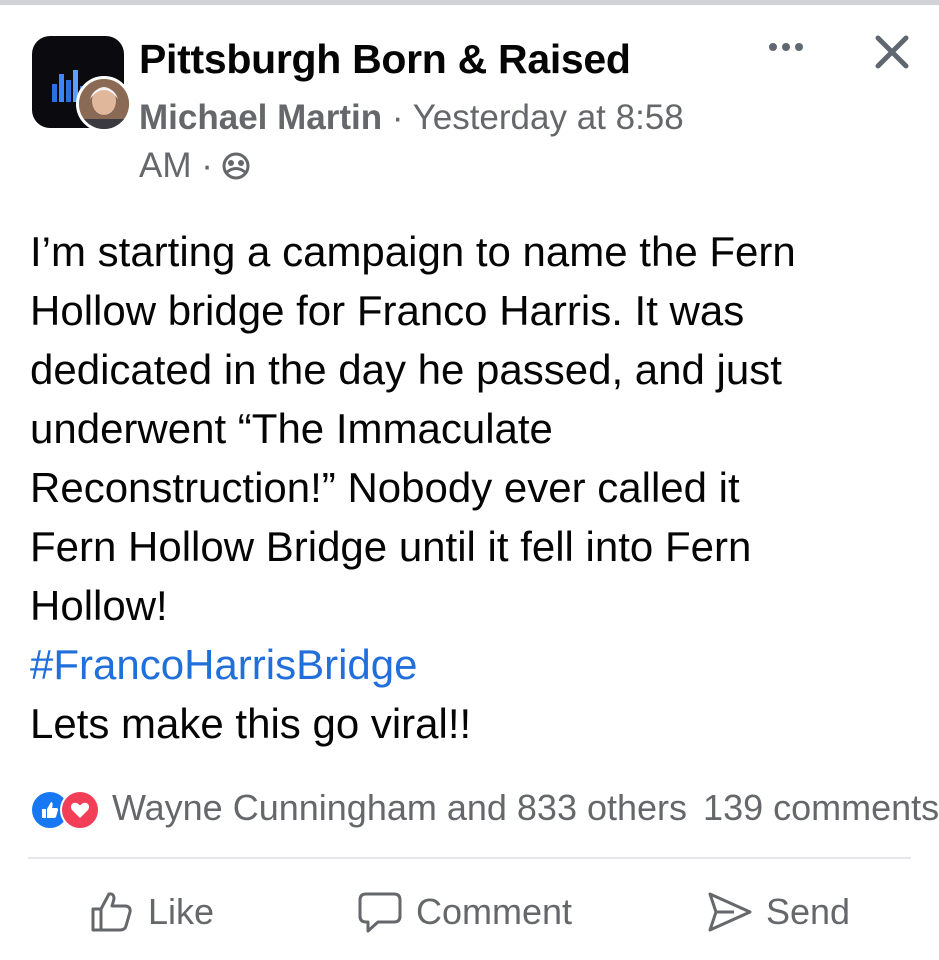  I want to click on like-button: Like, so click(151, 912).